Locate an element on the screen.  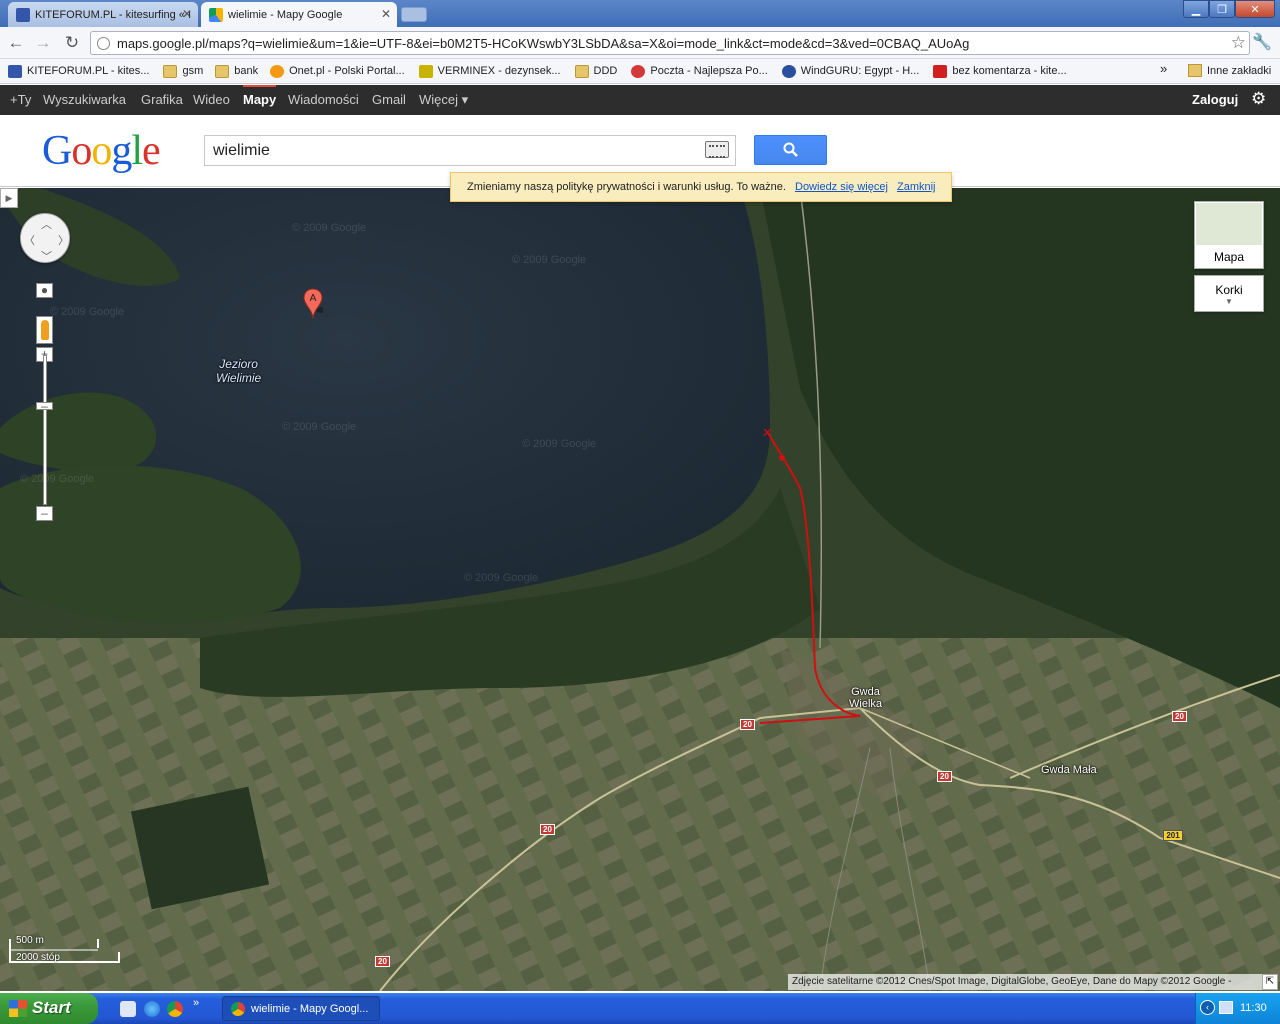
system-tray: ‹ 11:30 is located at coordinates (1237, 1008).